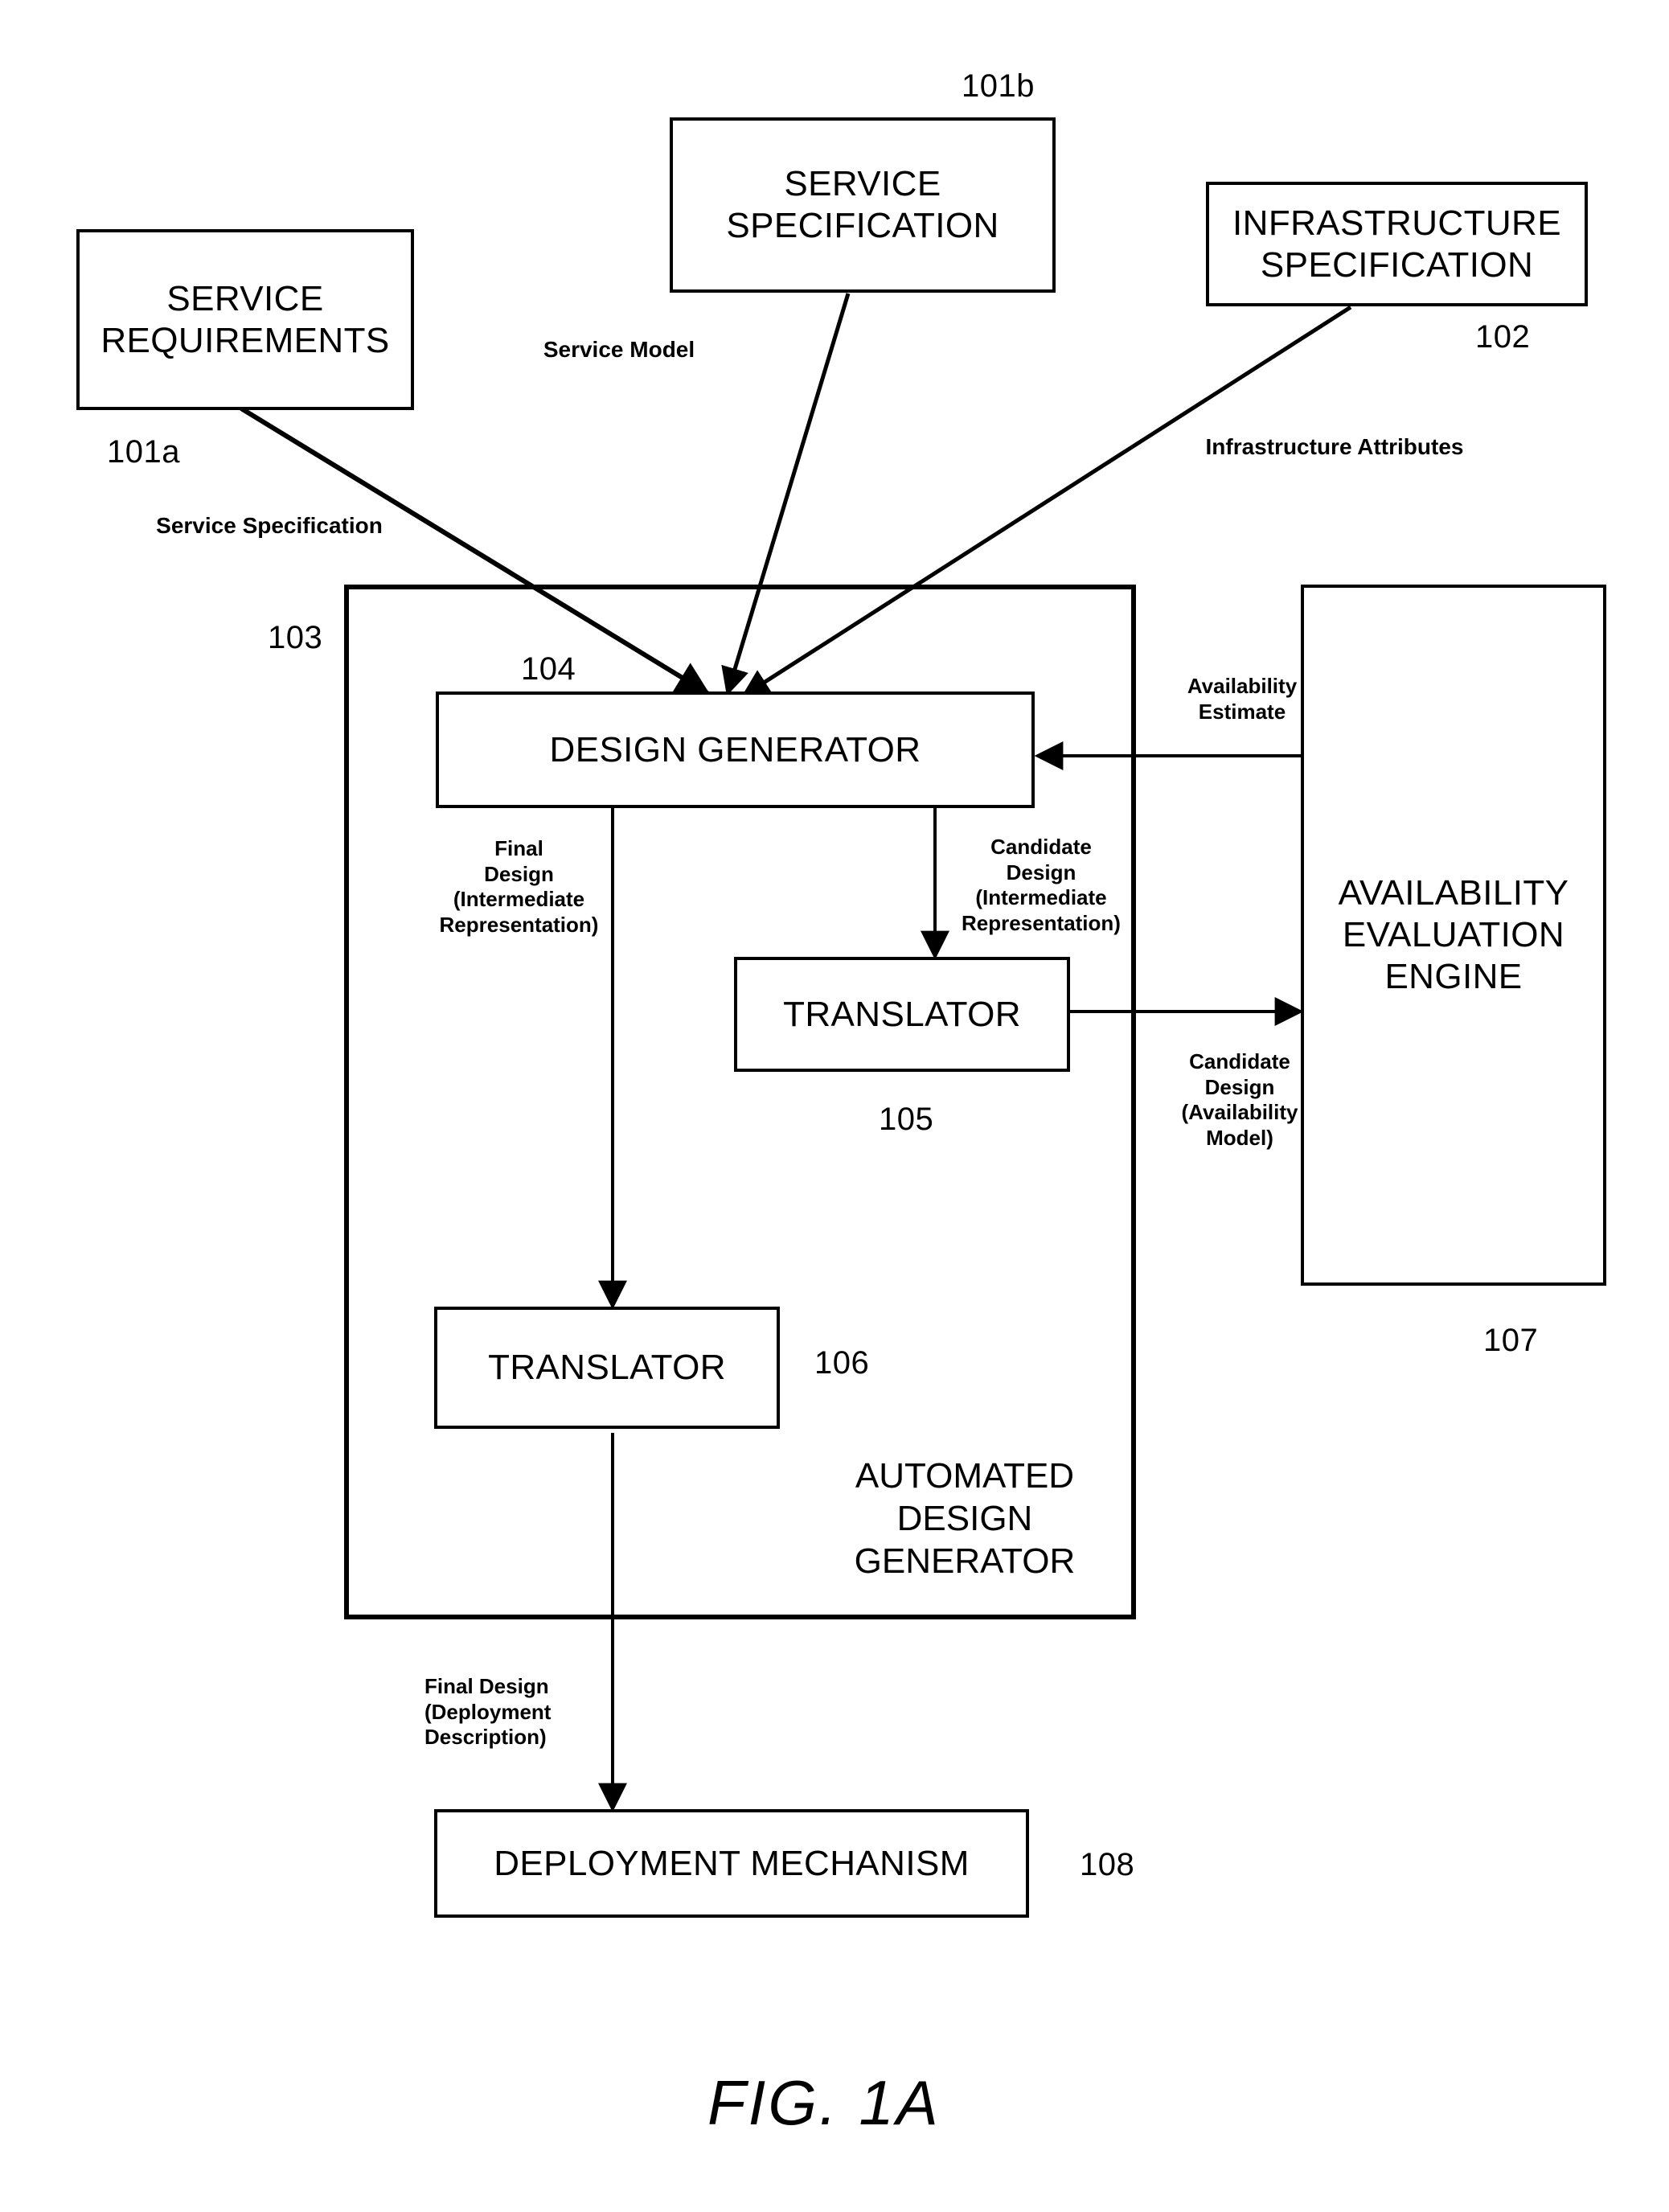  Describe the element at coordinates (295, 637) in the screenshot. I see `ref-103: 103` at that location.